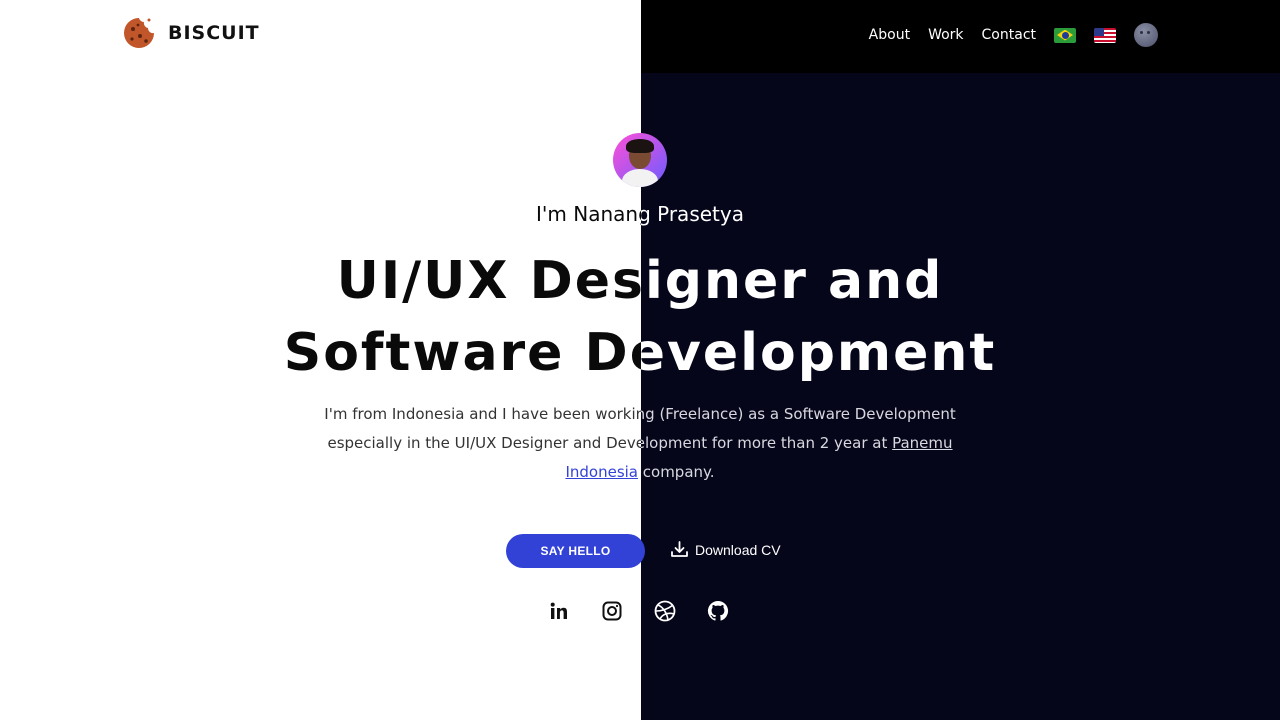  Describe the element at coordinates (922, 443) in the screenshot. I see `company-link-dark: Panemu` at that location.